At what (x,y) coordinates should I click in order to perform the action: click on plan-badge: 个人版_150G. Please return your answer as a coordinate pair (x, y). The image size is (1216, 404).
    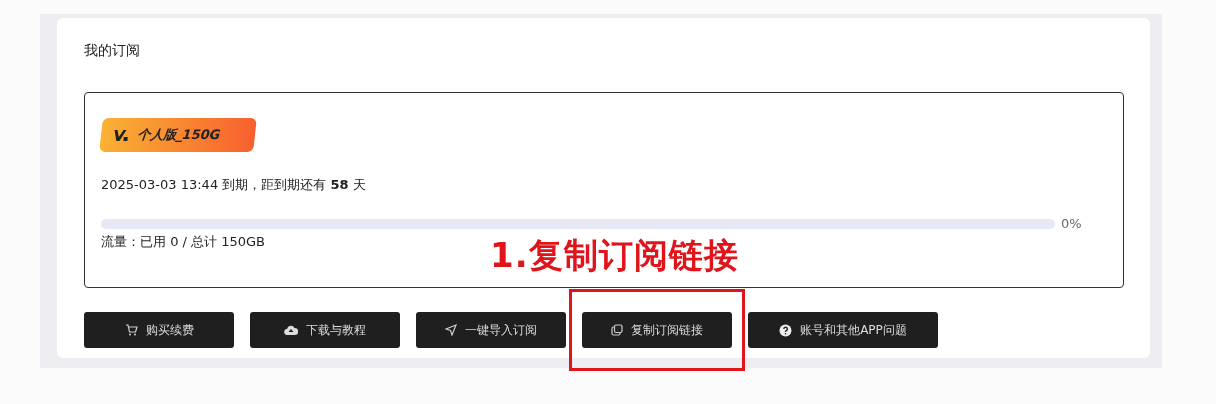
    Looking at the image, I should click on (178, 135).